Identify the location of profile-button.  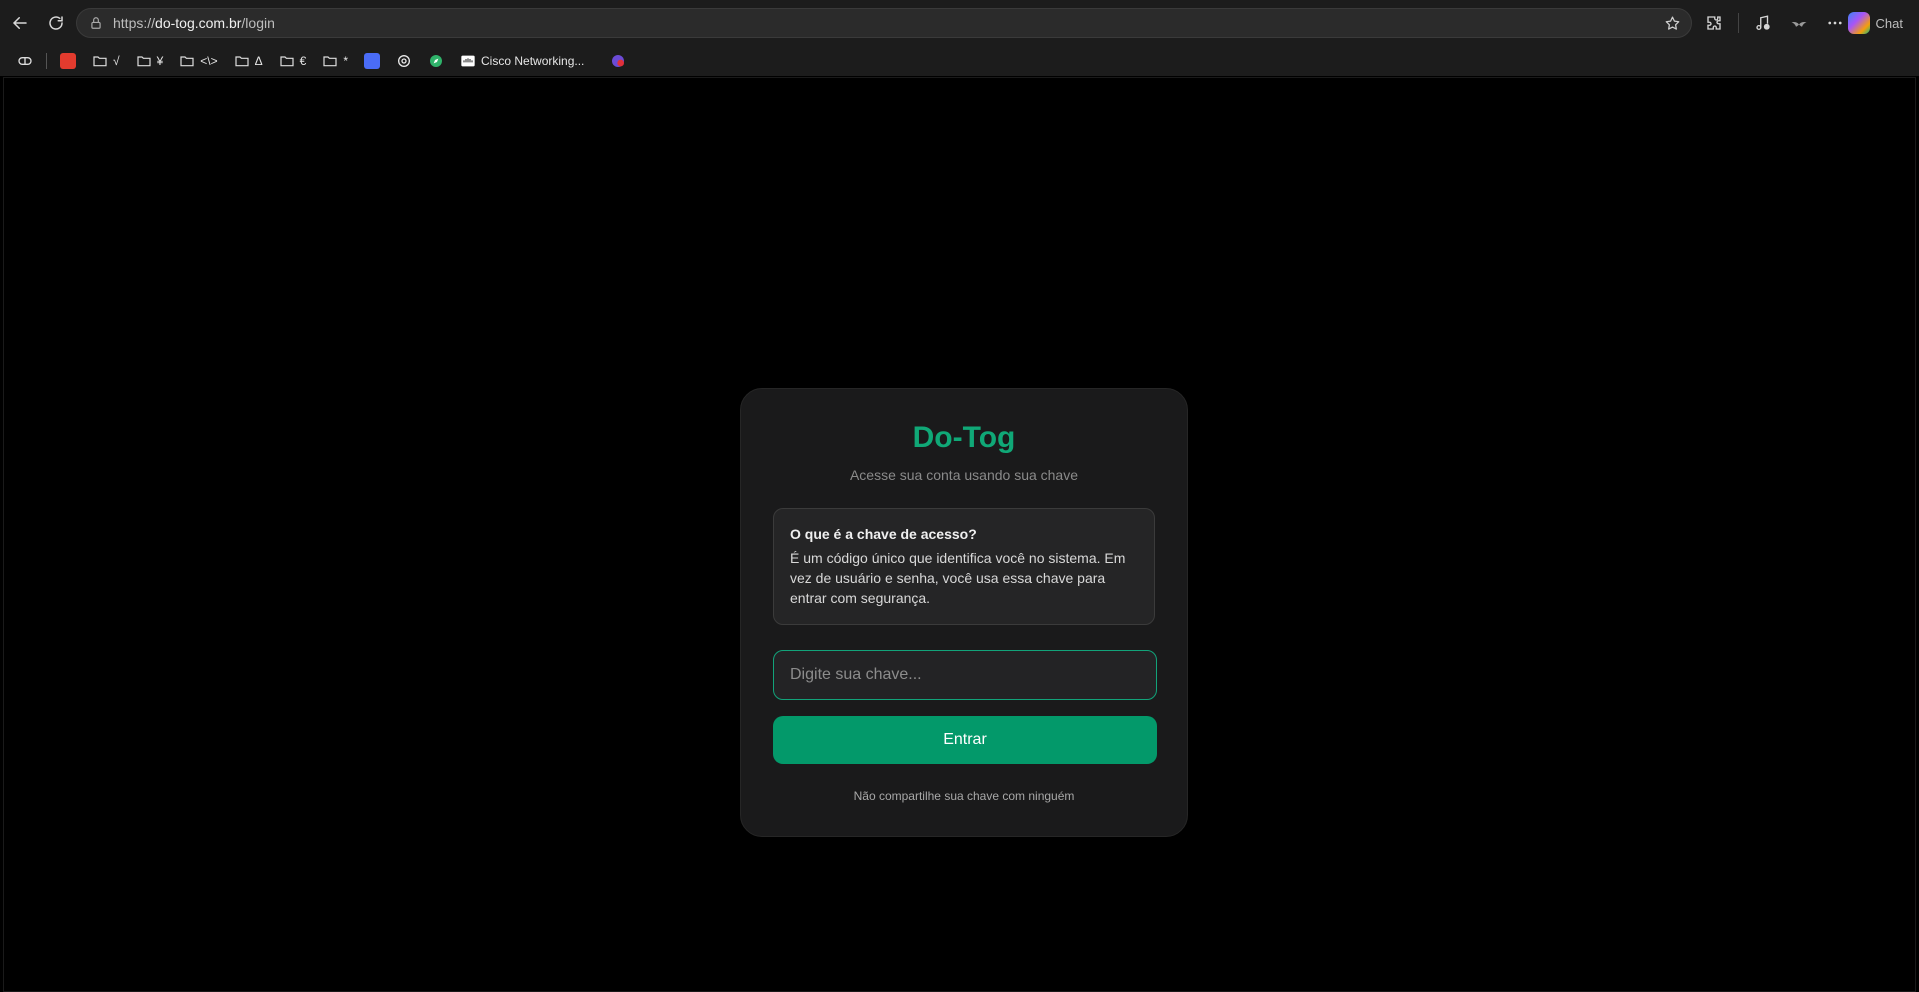
(1799, 23).